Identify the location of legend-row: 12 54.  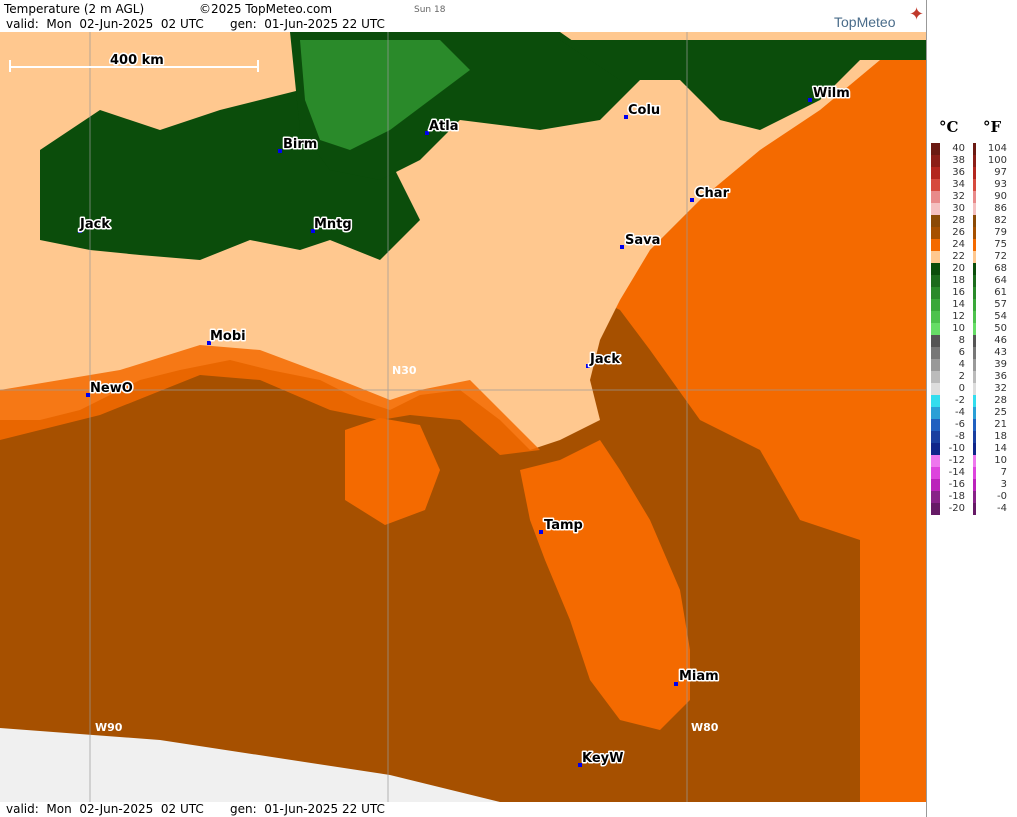
(972, 317).